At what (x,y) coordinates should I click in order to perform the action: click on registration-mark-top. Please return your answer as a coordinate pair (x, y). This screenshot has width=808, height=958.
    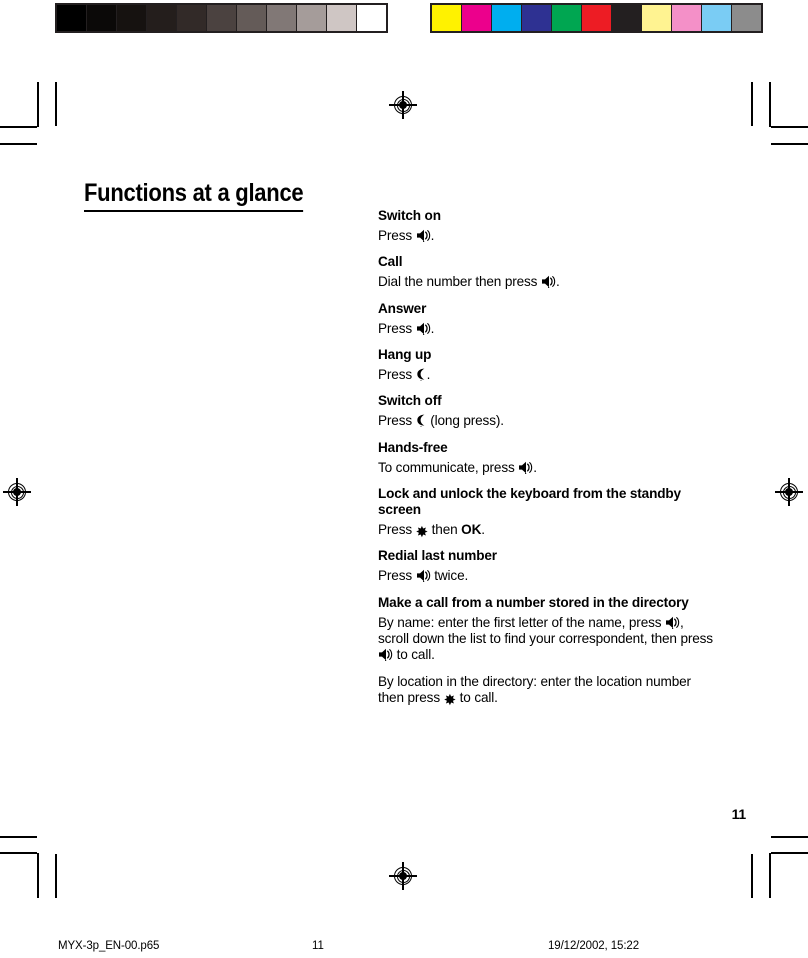
    Looking at the image, I should click on (403, 105).